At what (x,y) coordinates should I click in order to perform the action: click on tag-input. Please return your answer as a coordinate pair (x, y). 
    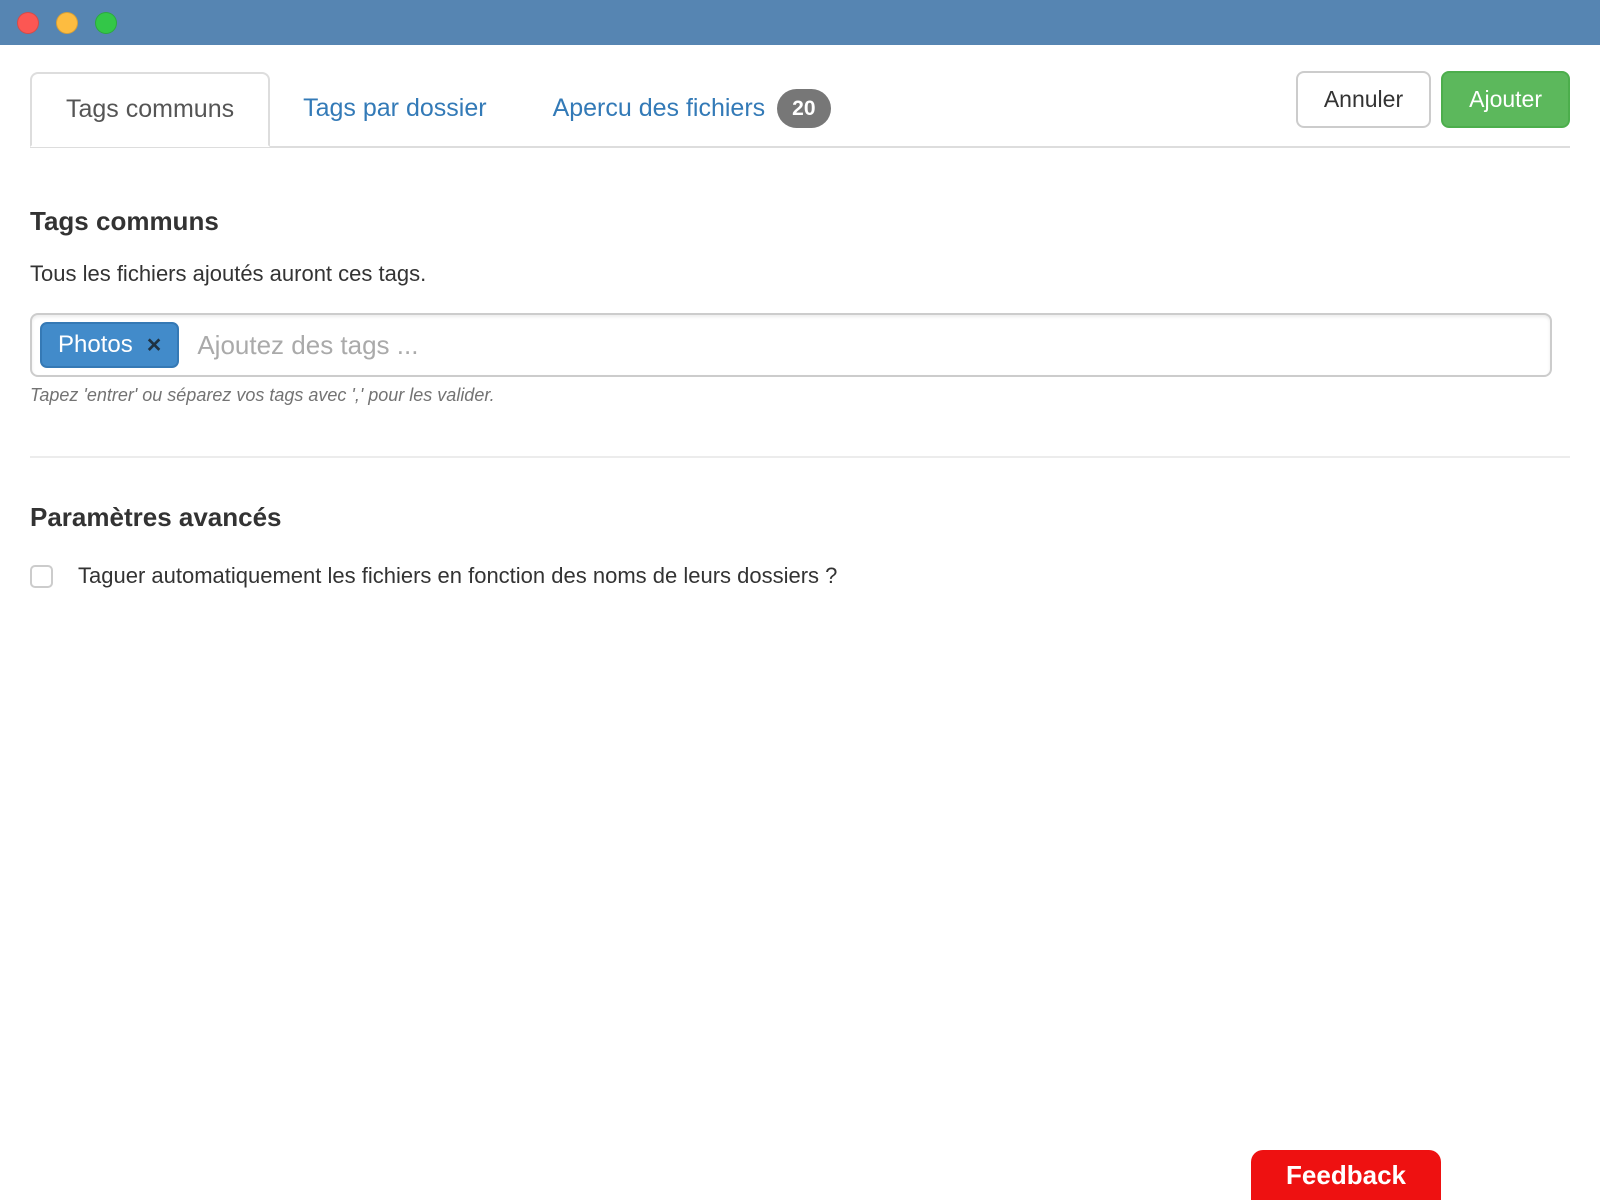
    Looking at the image, I should click on (869, 345).